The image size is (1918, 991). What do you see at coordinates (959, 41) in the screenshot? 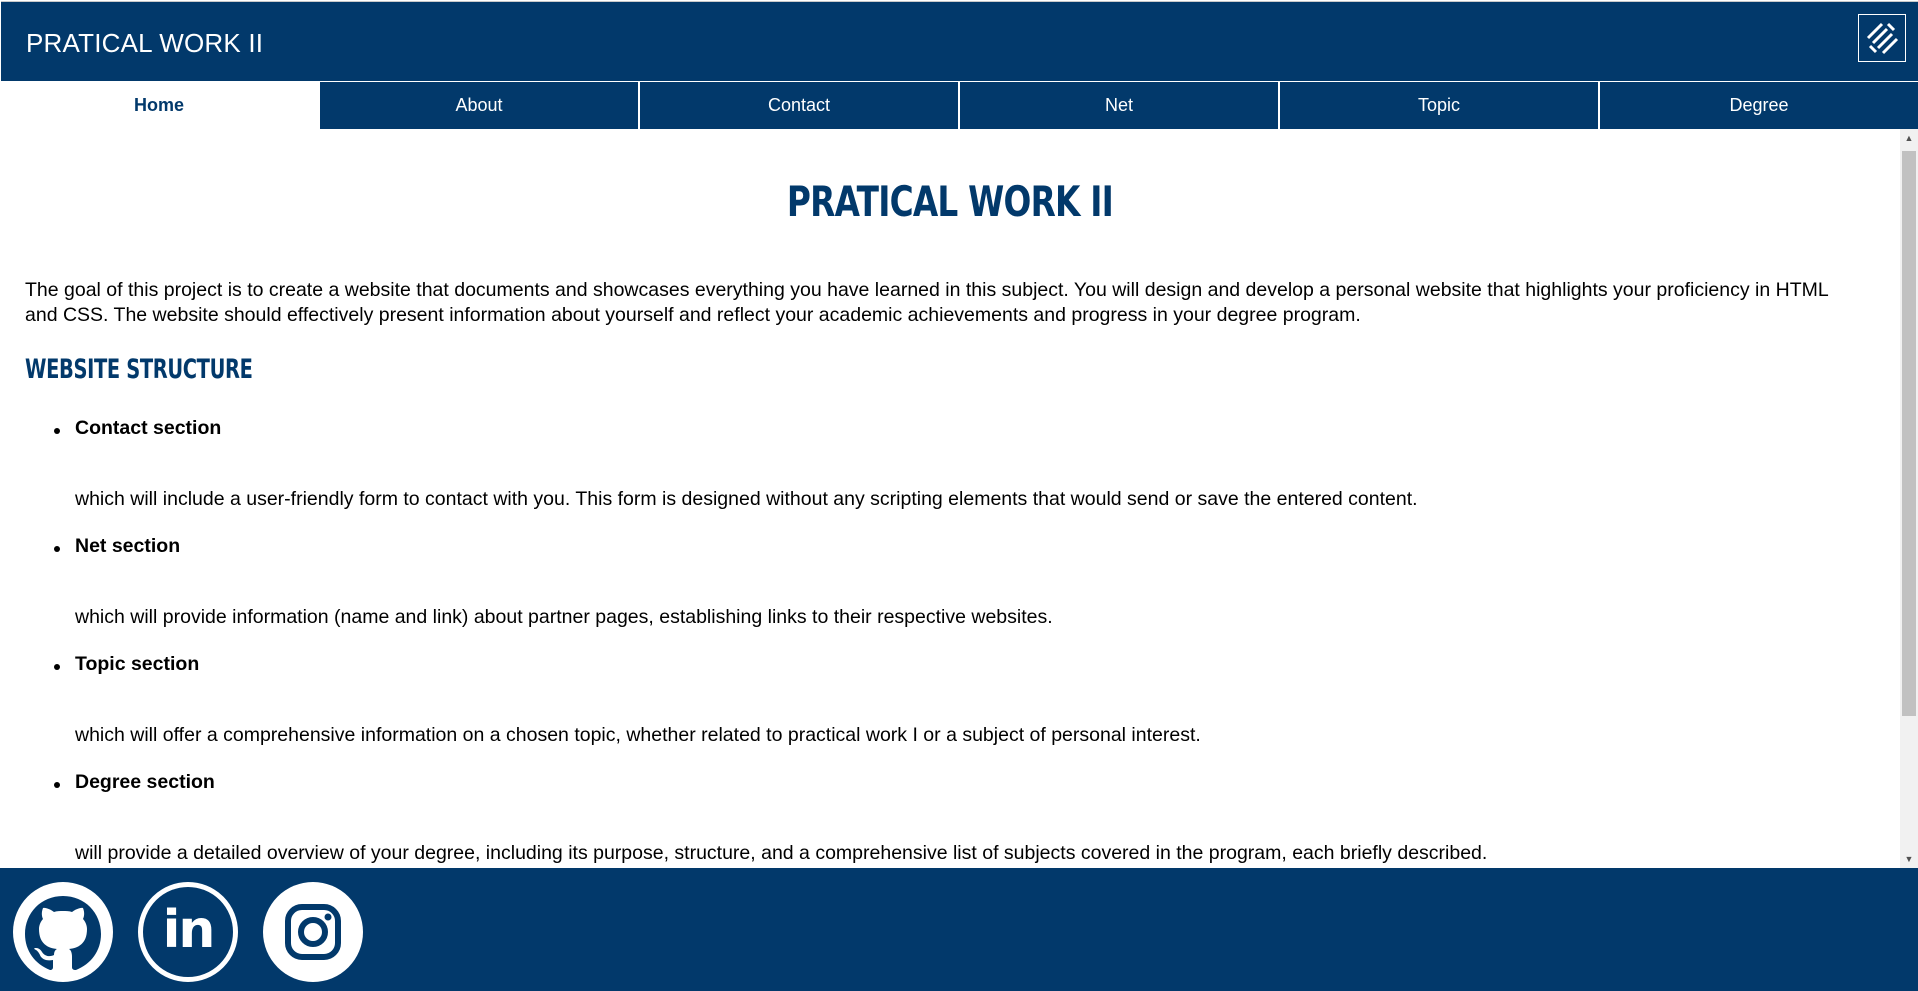
I see `header: PRATICAL WORK II` at bounding box center [959, 41].